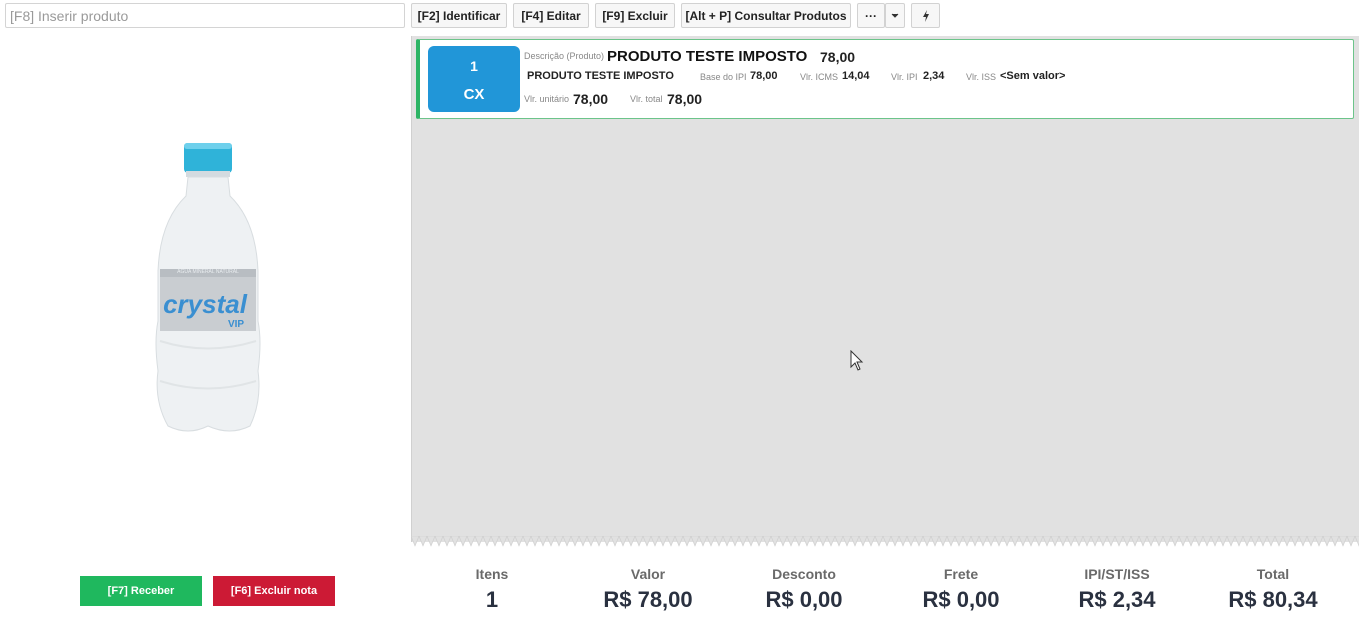 This screenshot has width=1364, height=640. Describe the element at coordinates (1117, 599) in the screenshot. I see `summary-taxes-value: R$ 2,34` at that location.